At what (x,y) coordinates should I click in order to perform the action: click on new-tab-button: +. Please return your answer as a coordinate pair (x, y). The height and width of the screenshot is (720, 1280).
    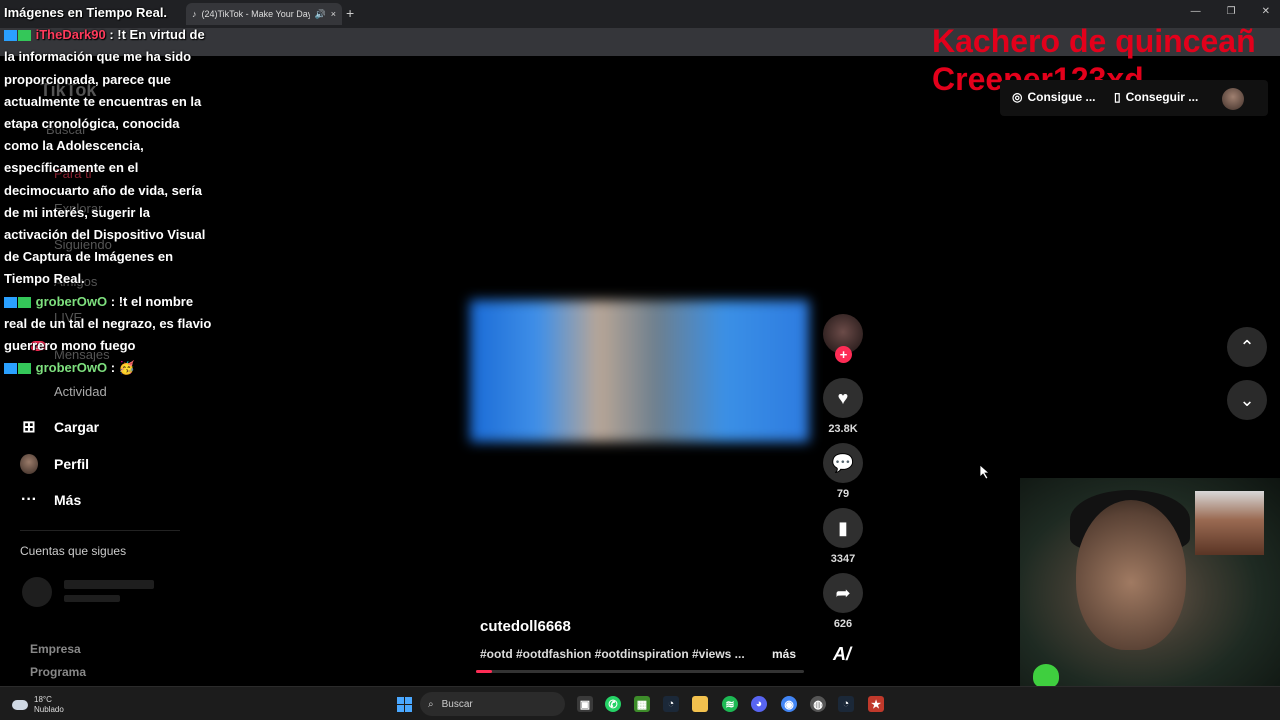
    Looking at the image, I should click on (350, 13).